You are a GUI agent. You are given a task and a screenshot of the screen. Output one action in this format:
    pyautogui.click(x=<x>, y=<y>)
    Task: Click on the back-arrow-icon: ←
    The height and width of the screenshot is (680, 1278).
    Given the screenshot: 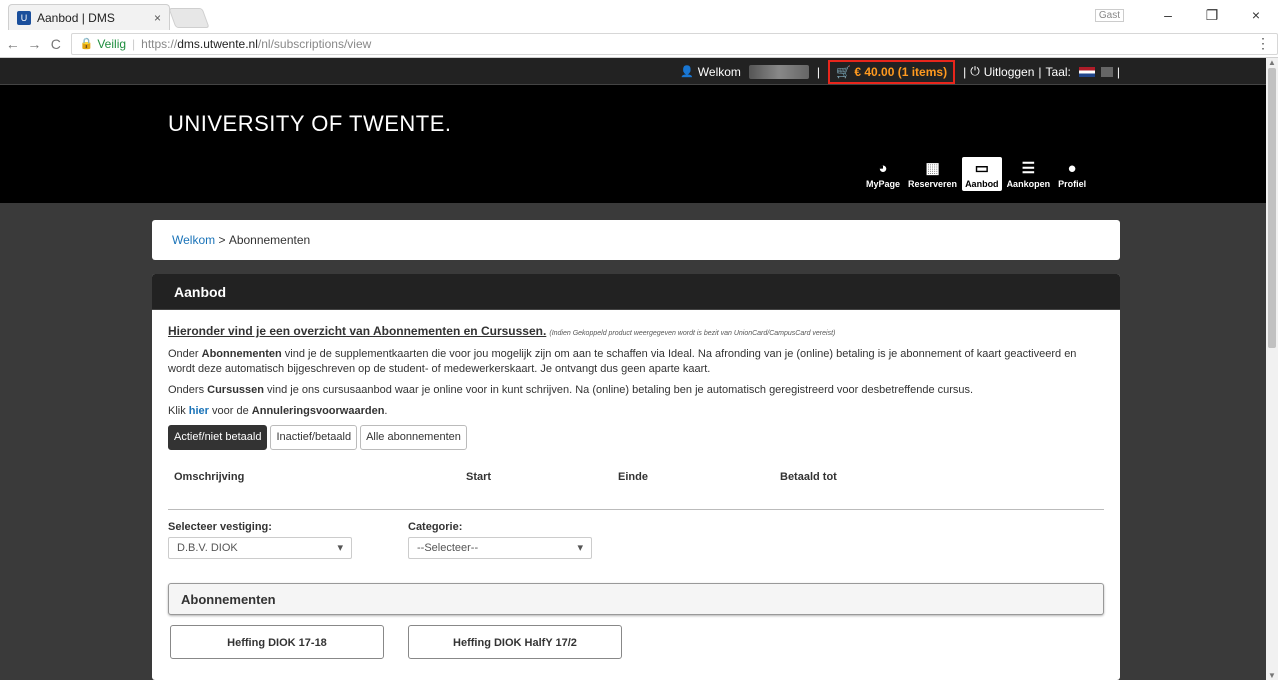 What is the action you would take?
    pyautogui.click(x=13, y=44)
    